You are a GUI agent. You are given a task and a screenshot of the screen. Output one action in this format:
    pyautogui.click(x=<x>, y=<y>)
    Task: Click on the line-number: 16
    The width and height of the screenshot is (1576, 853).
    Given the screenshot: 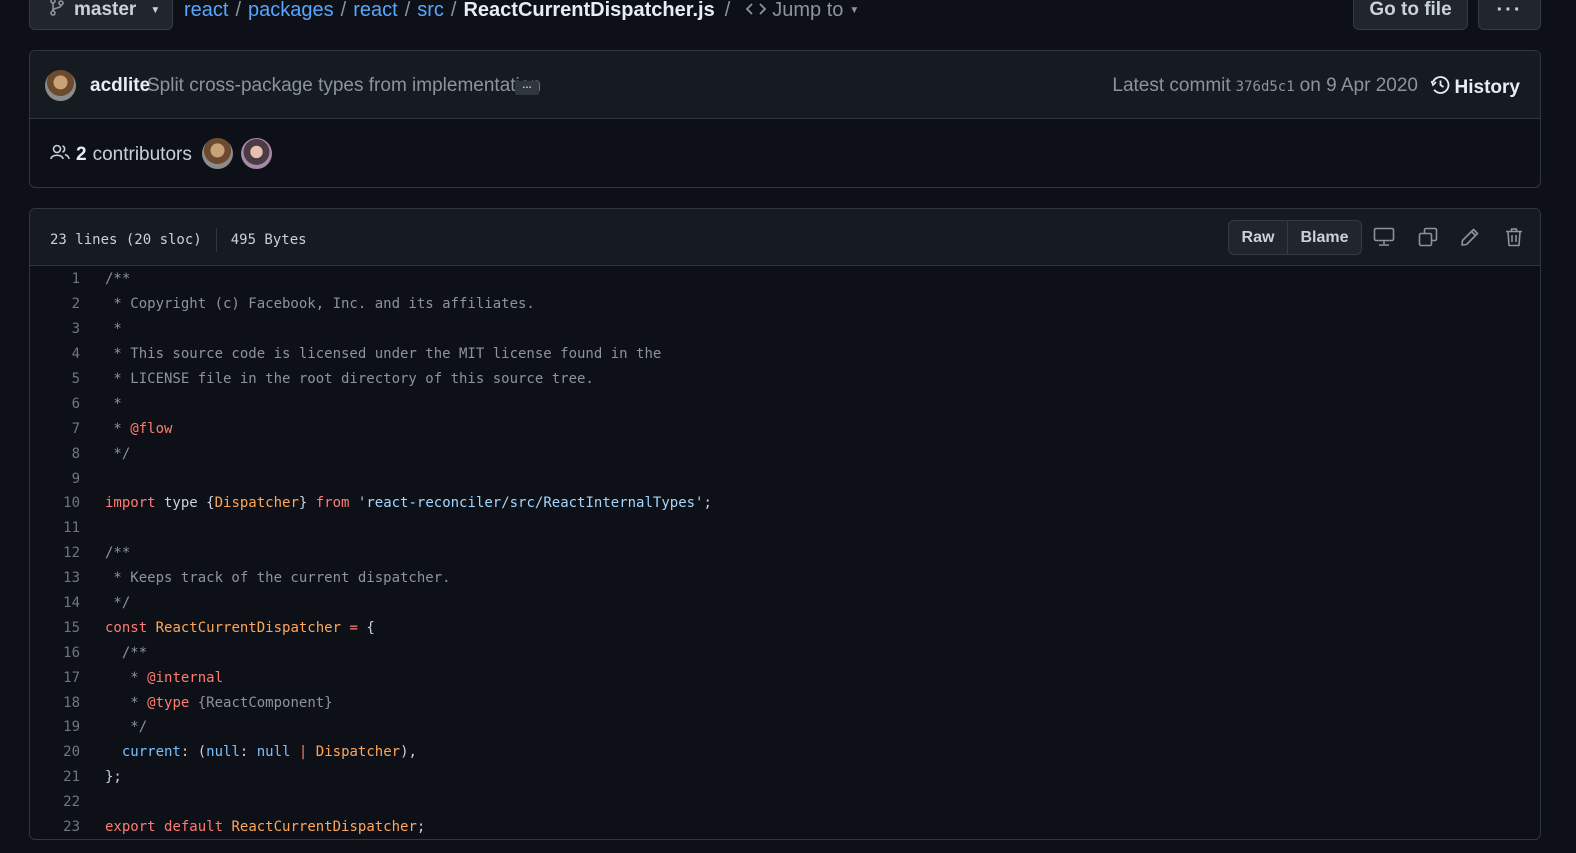 What is the action you would take?
    pyautogui.click(x=55, y=653)
    